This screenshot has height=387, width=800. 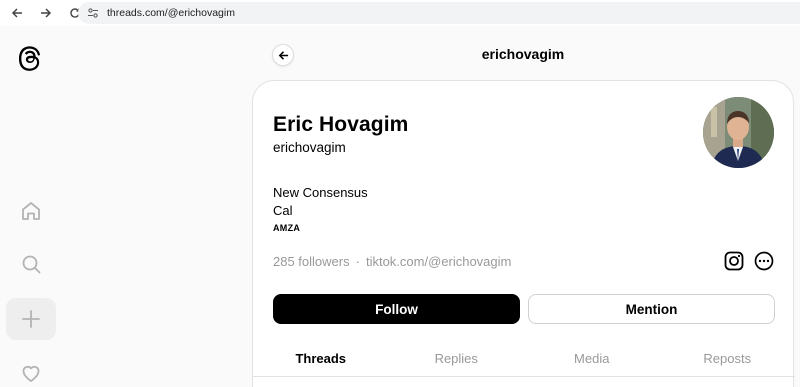 What do you see at coordinates (438, 261) in the screenshot?
I see `profile-link: tiktok.com/@erichovagim` at bounding box center [438, 261].